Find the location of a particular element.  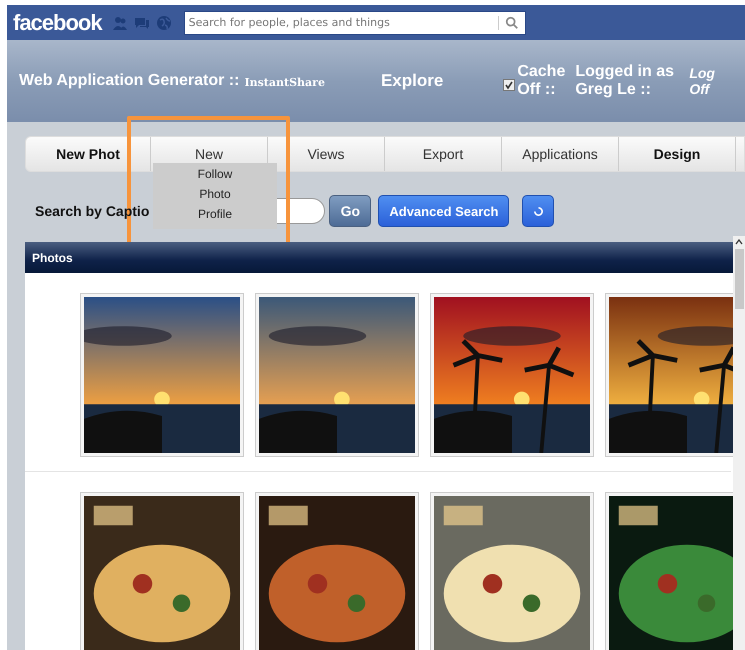

cache-checkbox is located at coordinates (509, 85).